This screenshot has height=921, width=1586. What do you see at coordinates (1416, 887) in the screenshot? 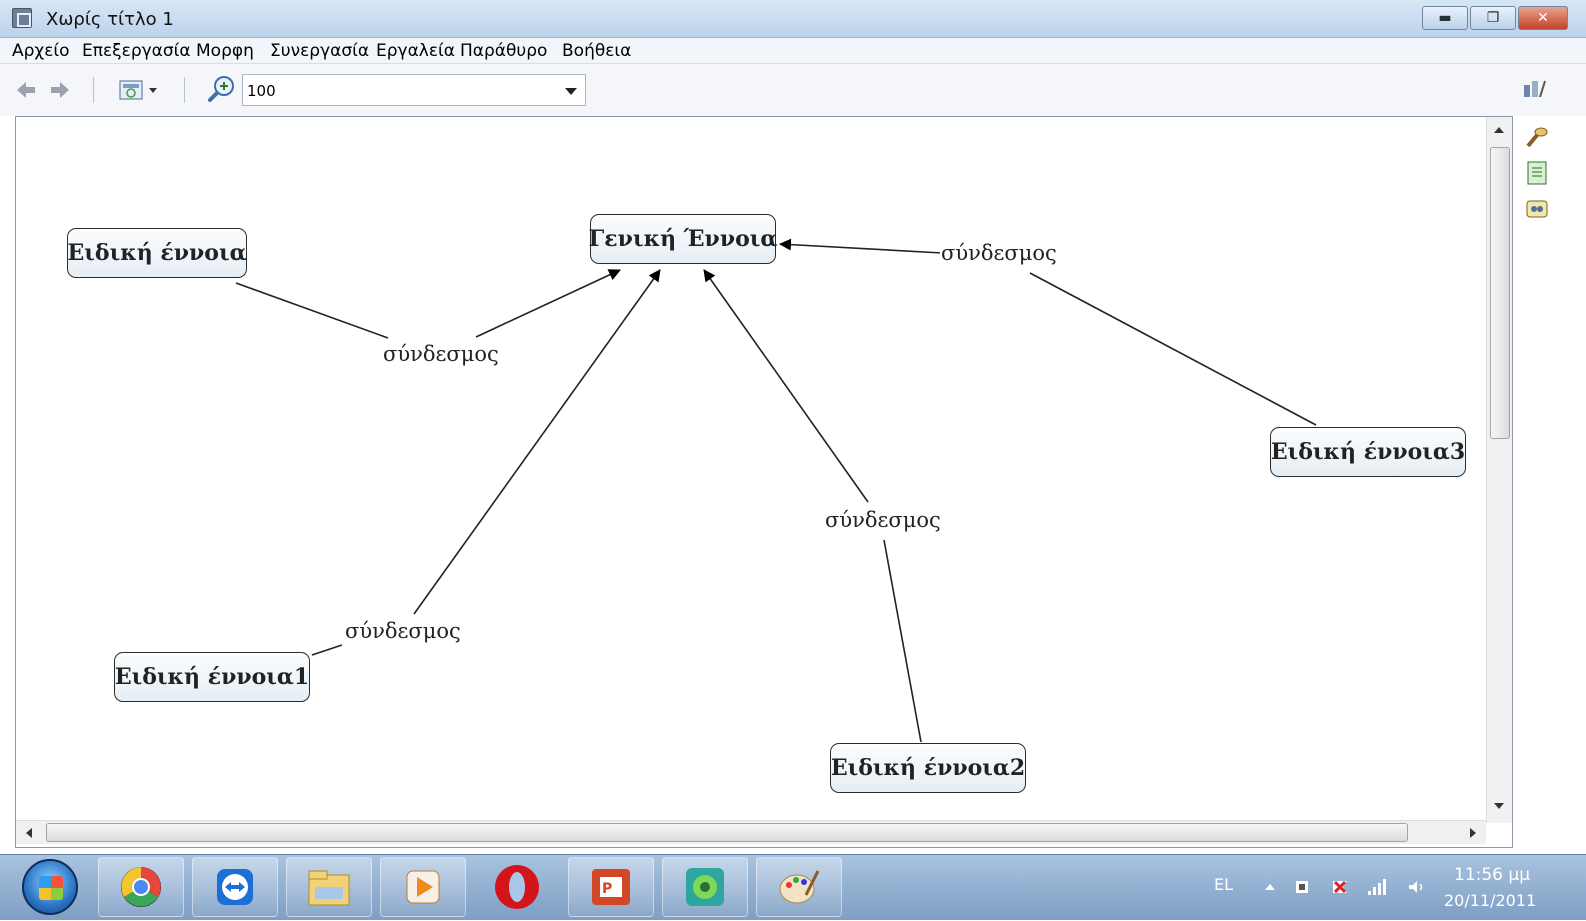
I see `volume-icon` at bounding box center [1416, 887].